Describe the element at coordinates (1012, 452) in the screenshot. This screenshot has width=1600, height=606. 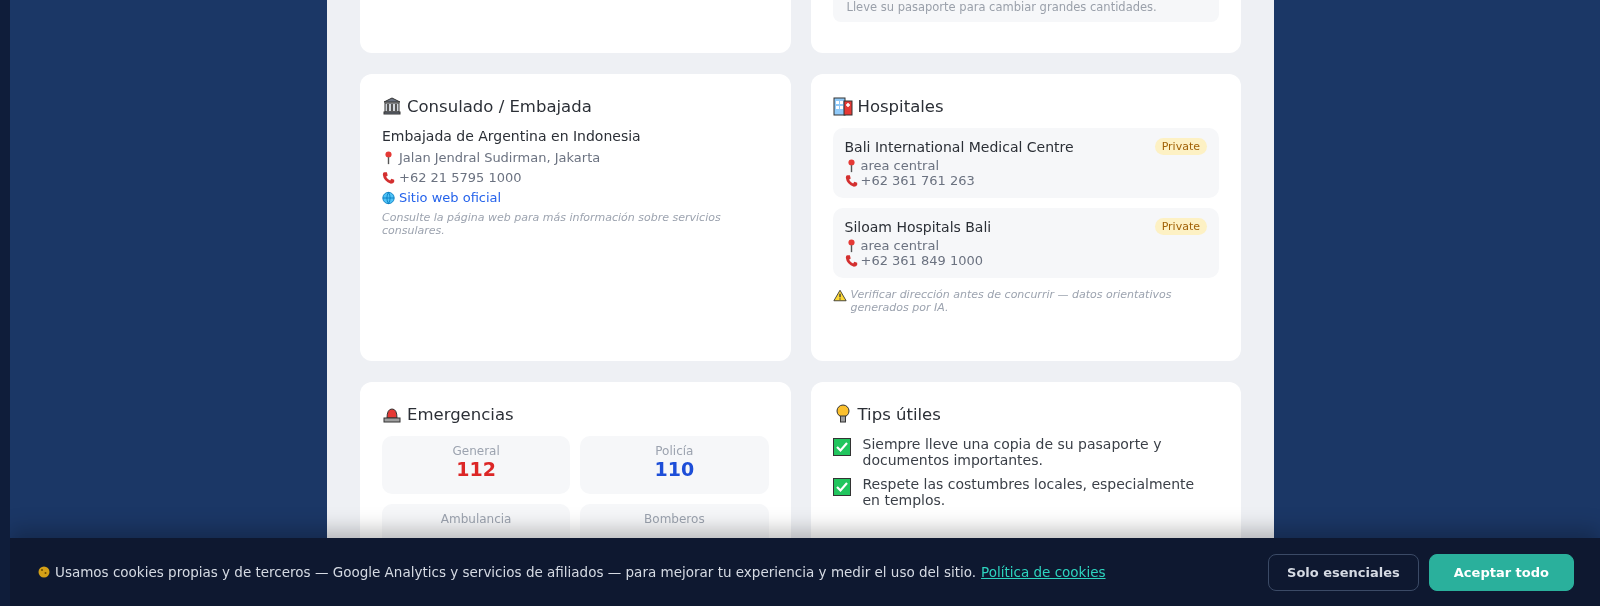
I see `tip-text: Siempre lleve una copia de su pasaporte y documentos importantes.` at that location.